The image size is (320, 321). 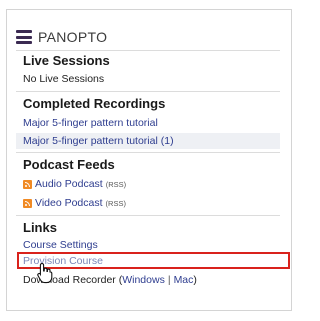 I want to click on hamburger-menu-icon, so click(x=24, y=37).